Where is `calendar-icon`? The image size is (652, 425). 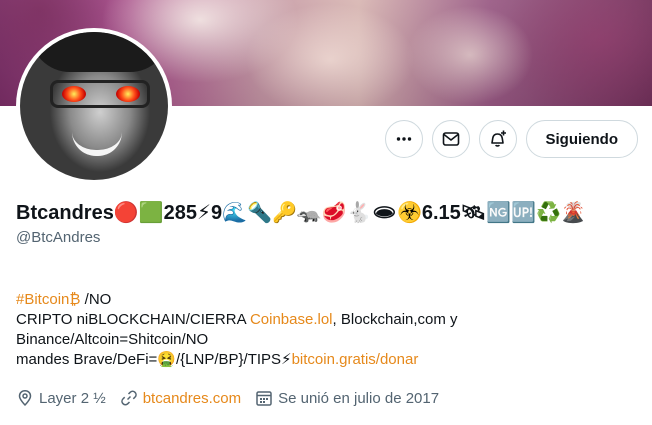
calendar-icon is located at coordinates (264, 398).